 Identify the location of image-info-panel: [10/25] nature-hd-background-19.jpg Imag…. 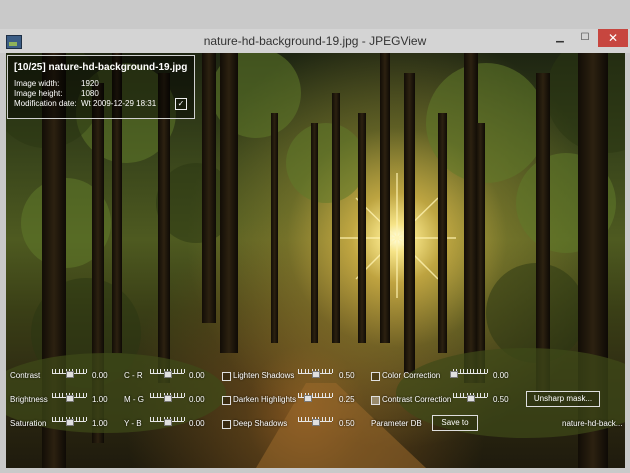
(101, 87).